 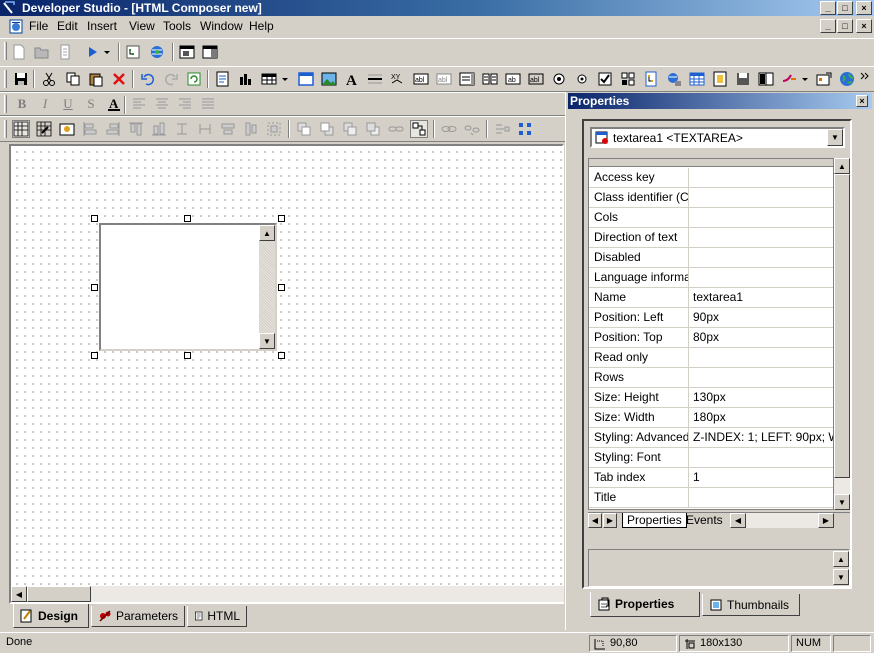 I want to click on resize-handle-w, so click(x=94, y=287).